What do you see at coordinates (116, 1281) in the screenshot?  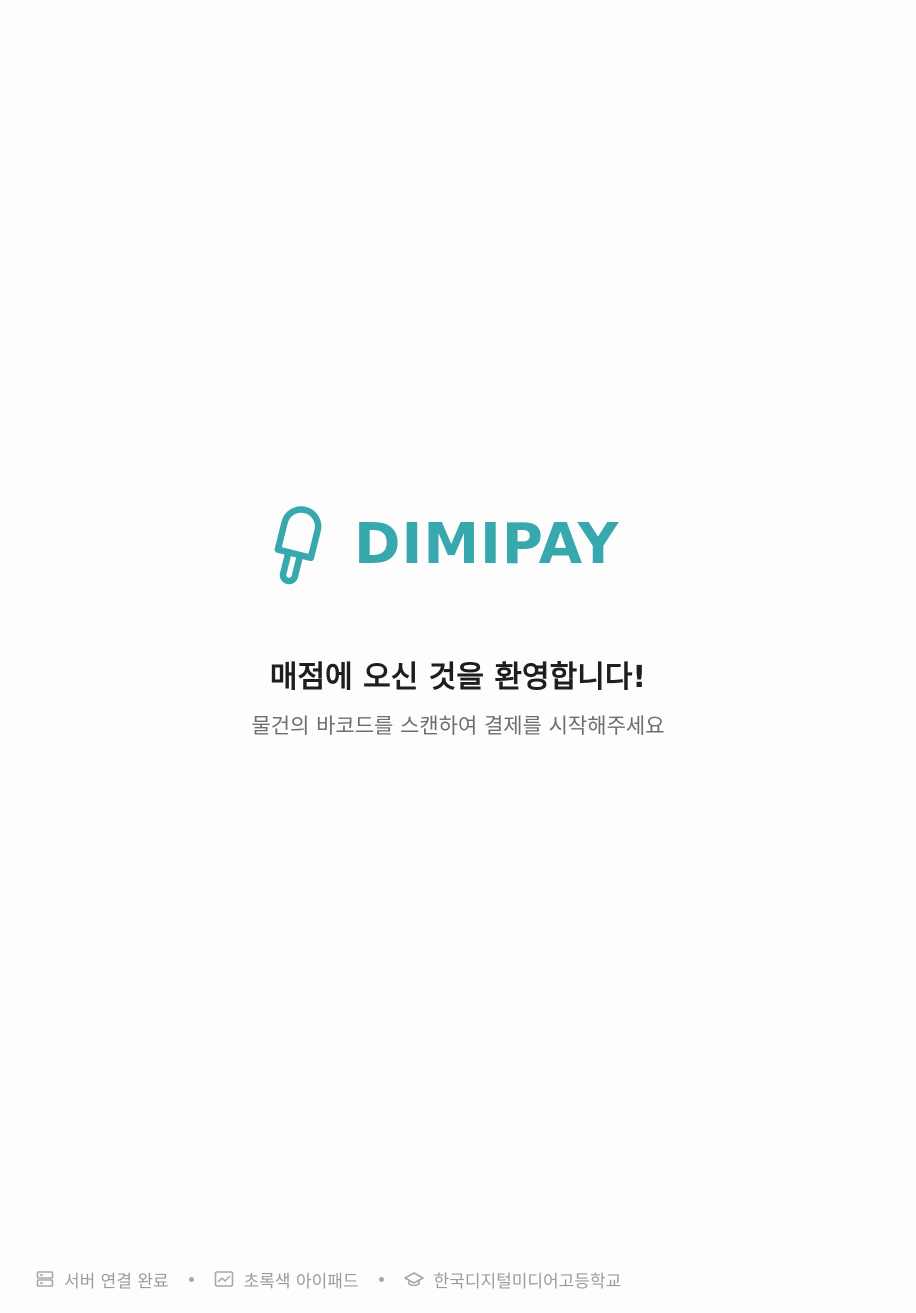 I see `server-status-label: 서버 연결 완료` at bounding box center [116, 1281].